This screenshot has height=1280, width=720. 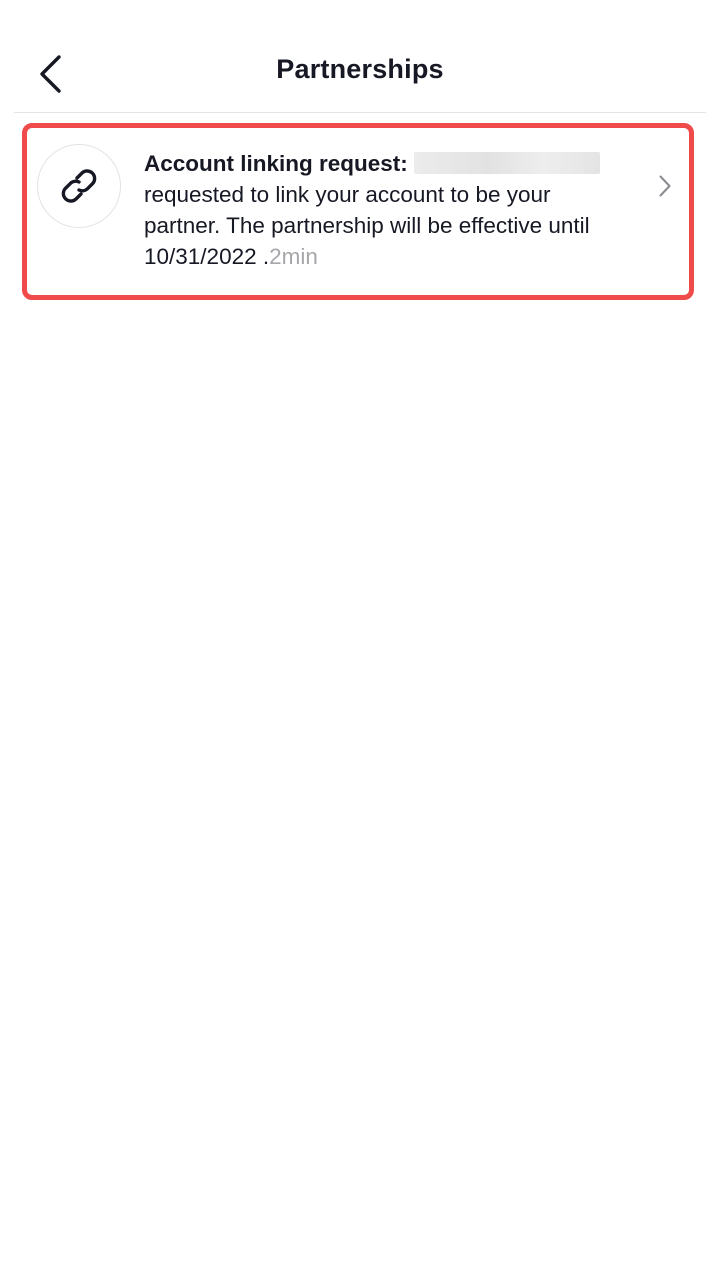 What do you see at coordinates (276, 163) in the screenshot?
I see `notification-title: Account linking request:` at bounding box center [276, 163].